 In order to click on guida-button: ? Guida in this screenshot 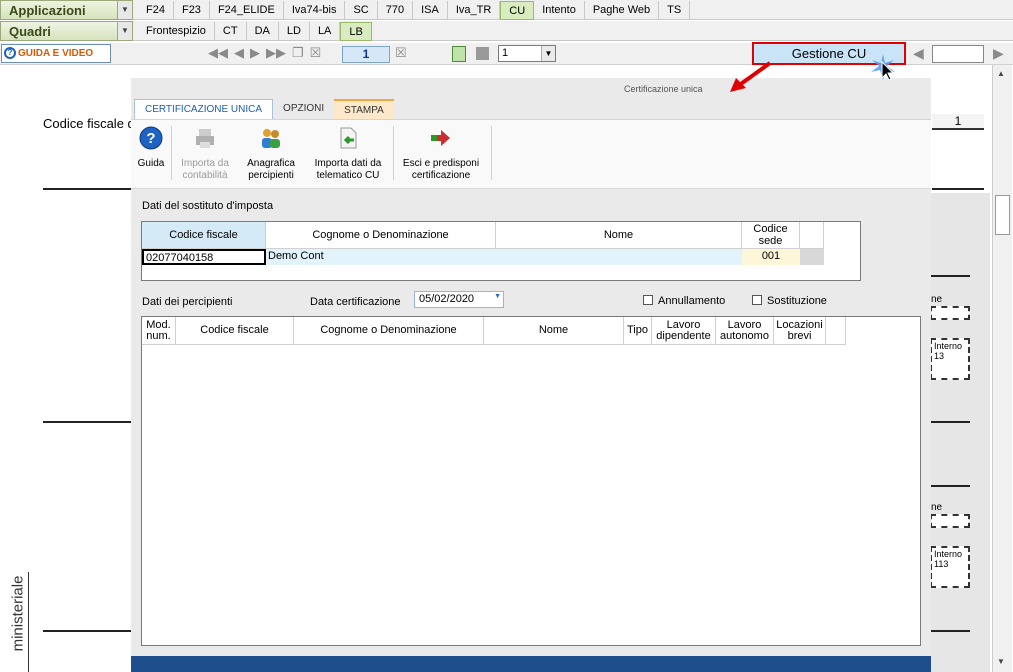, I will do `click(151, 148)`.